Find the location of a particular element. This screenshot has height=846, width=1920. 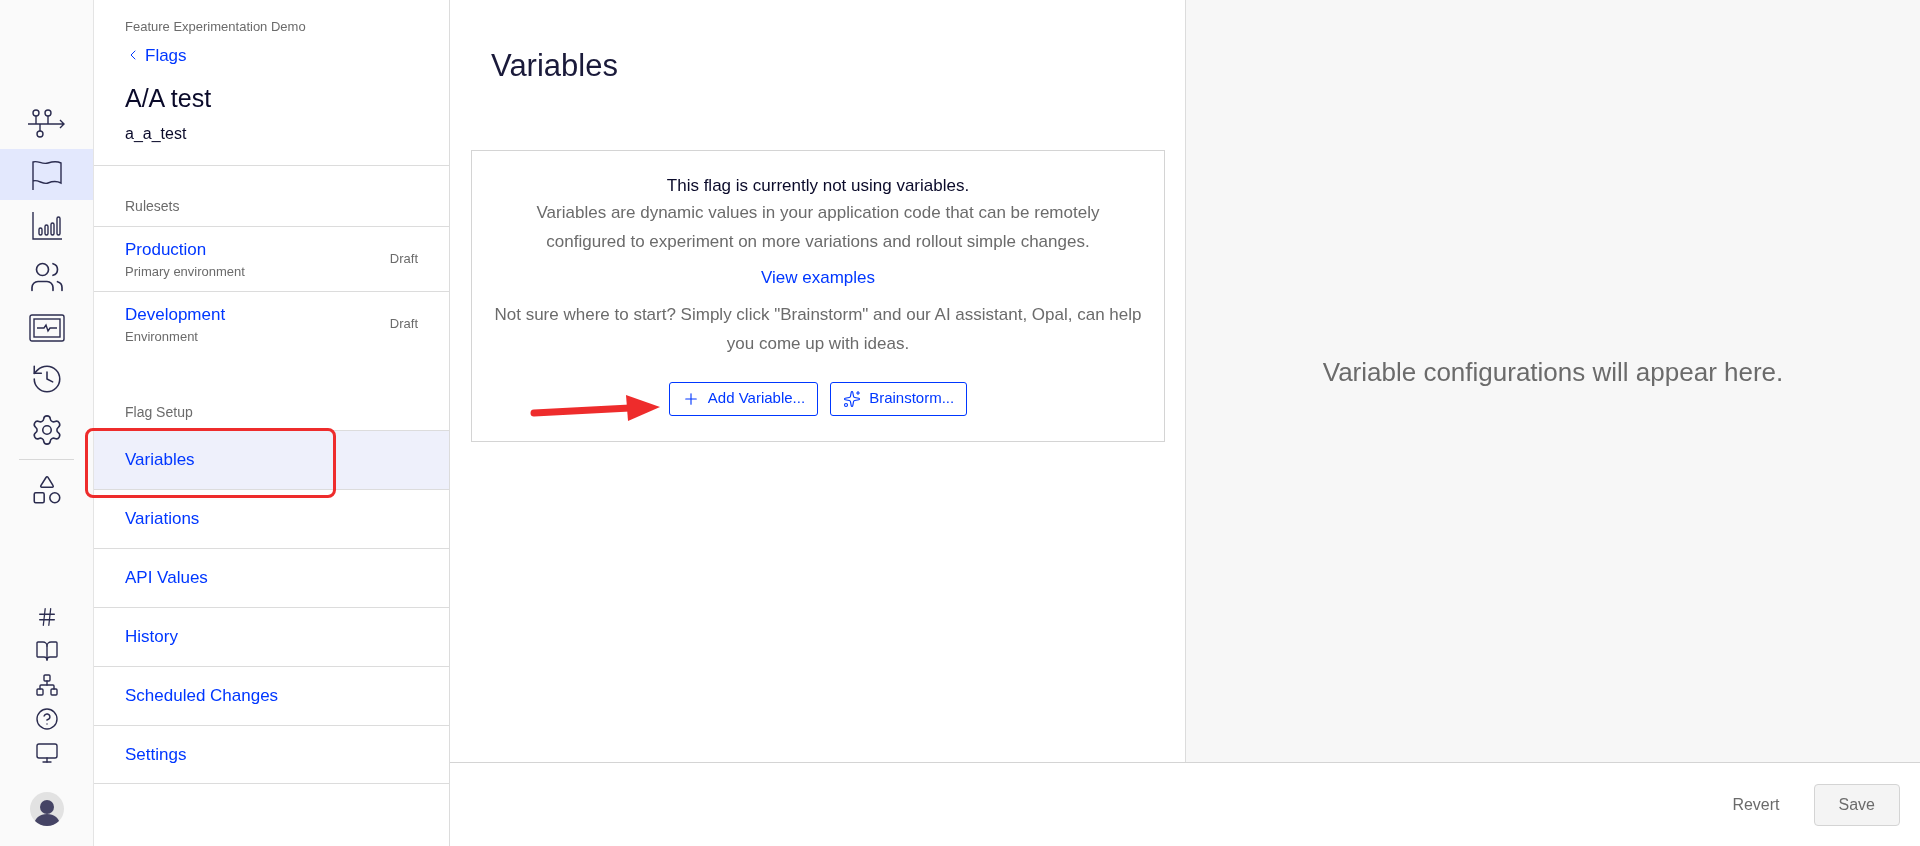

setup-nav-item: Settings is located at coordinates (271, 754).